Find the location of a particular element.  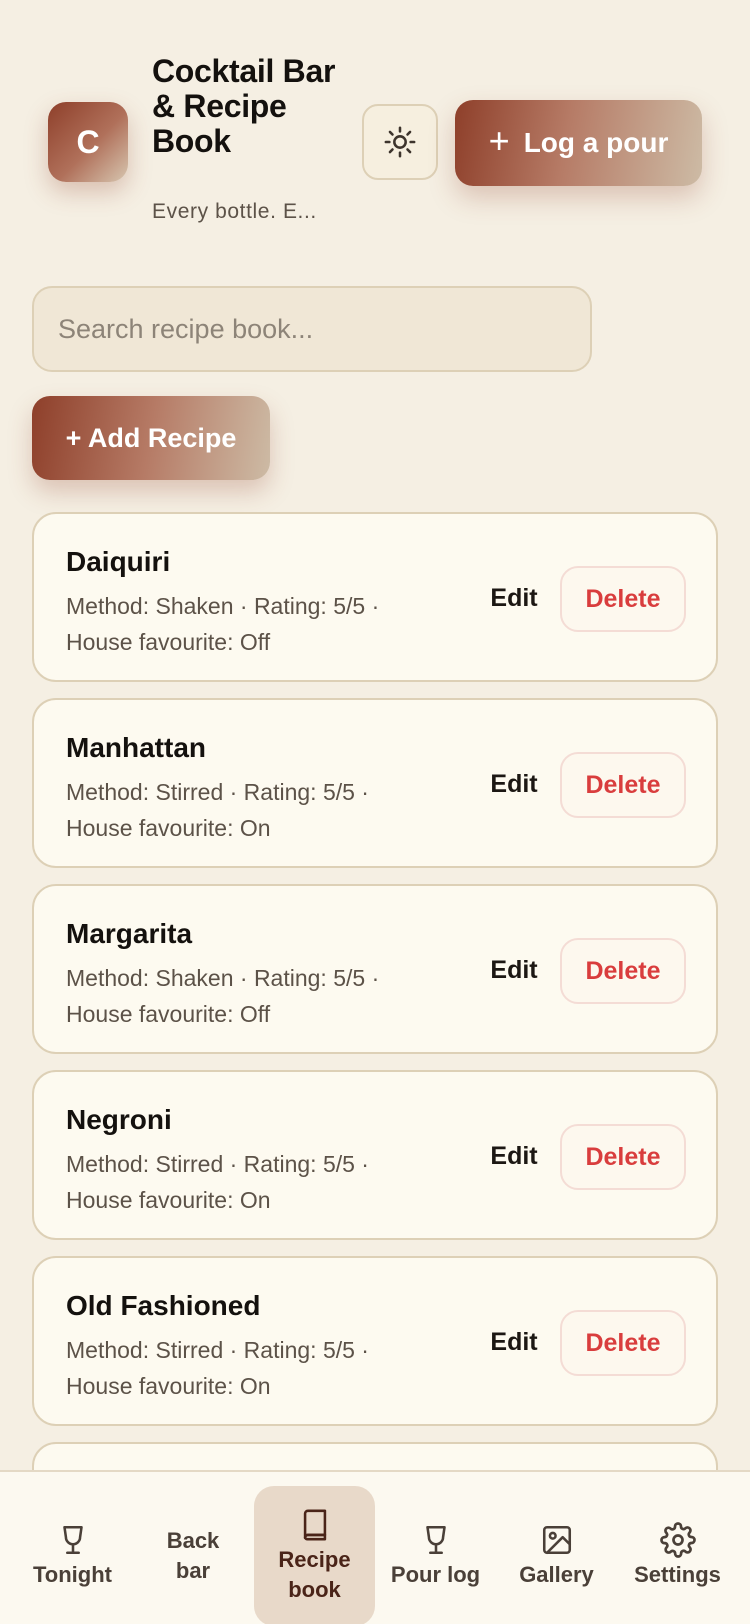

nav-label: Tonight is located at coordinates (72, 1574).